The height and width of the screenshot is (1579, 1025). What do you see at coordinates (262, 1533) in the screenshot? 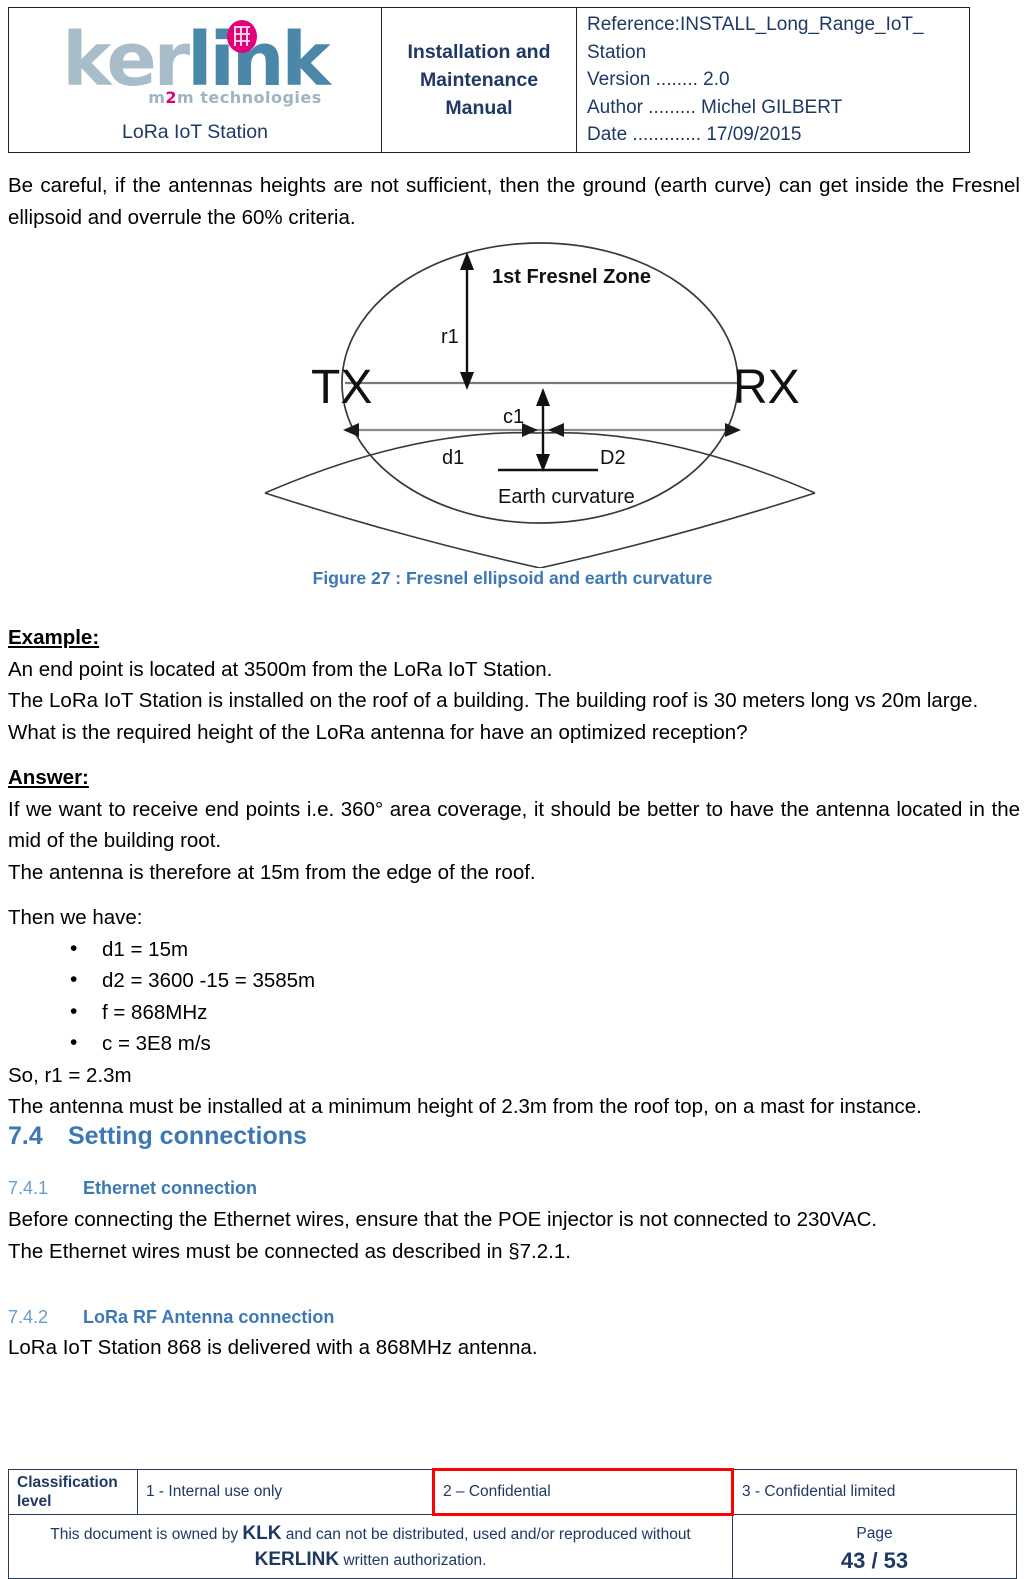
I see `notice-klk: KLK` at bounding box center [262, 1533].